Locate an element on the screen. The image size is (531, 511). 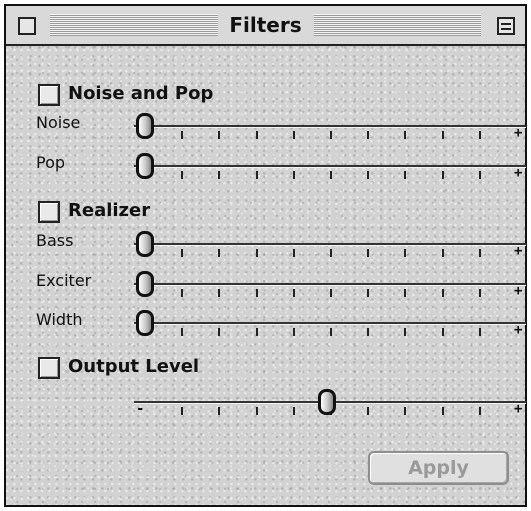
width-label: Width is located at coordinates (59, 319).